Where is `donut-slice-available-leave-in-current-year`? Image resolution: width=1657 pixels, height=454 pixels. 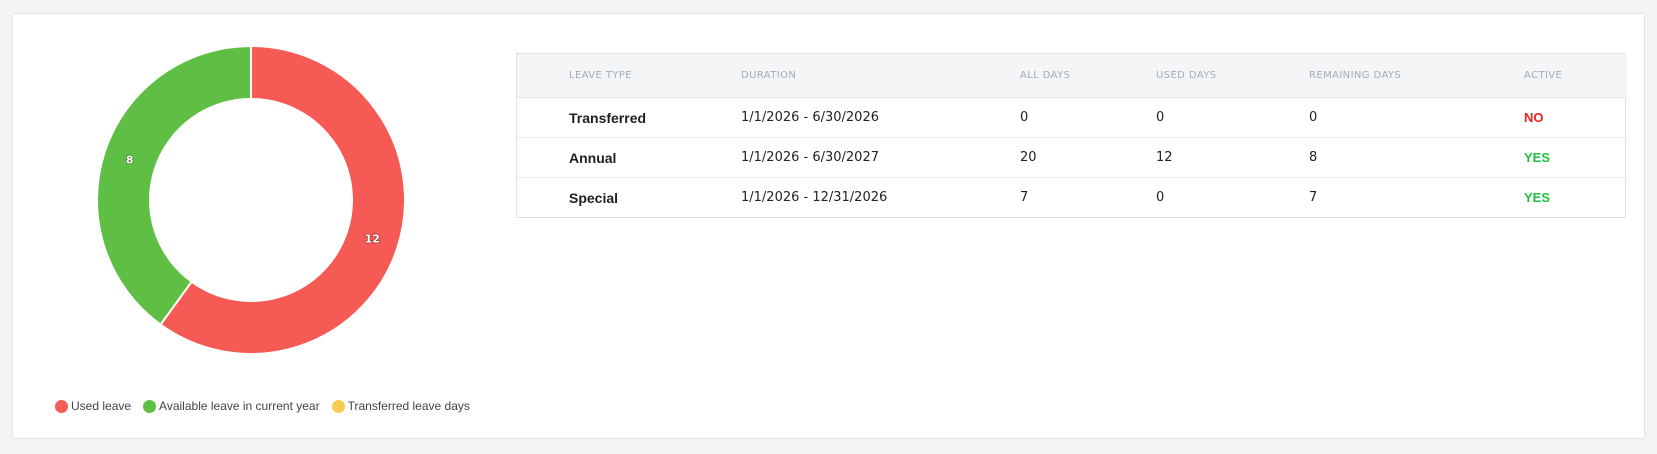 donut-slice-available-leave-in-current-year is located at coordinates (174, 185).